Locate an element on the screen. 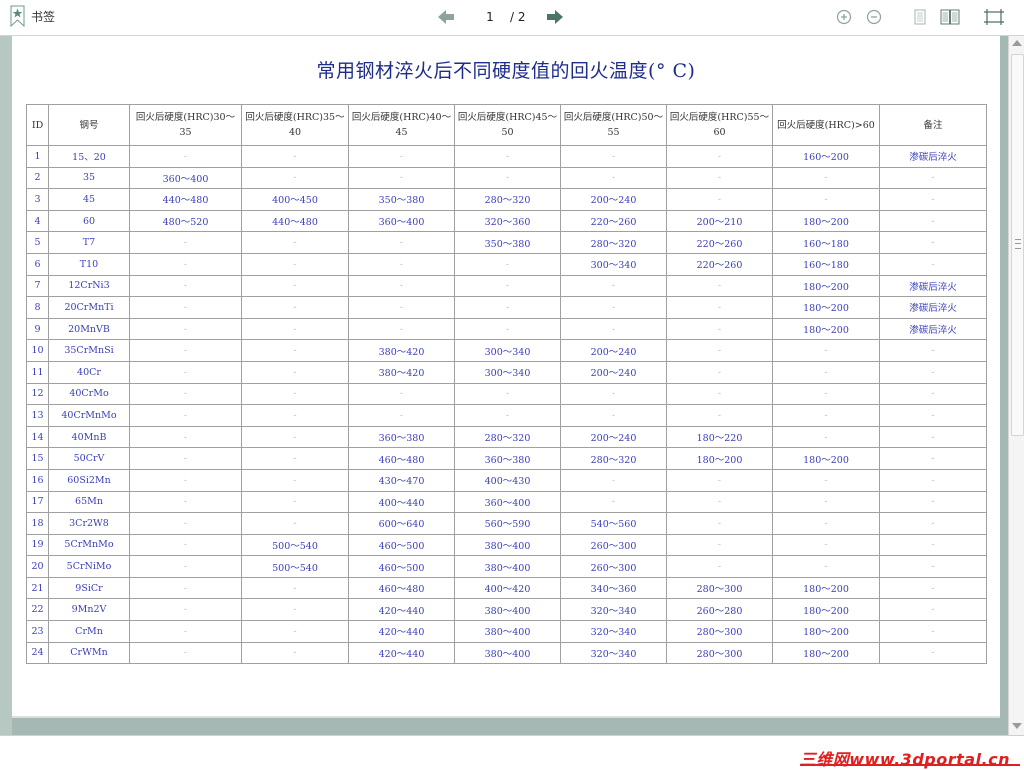 The image size is (1024, 770). table-row: 11 40Cr - -380～420 300～340 200～240- - - is located at coordinates (506, 372).